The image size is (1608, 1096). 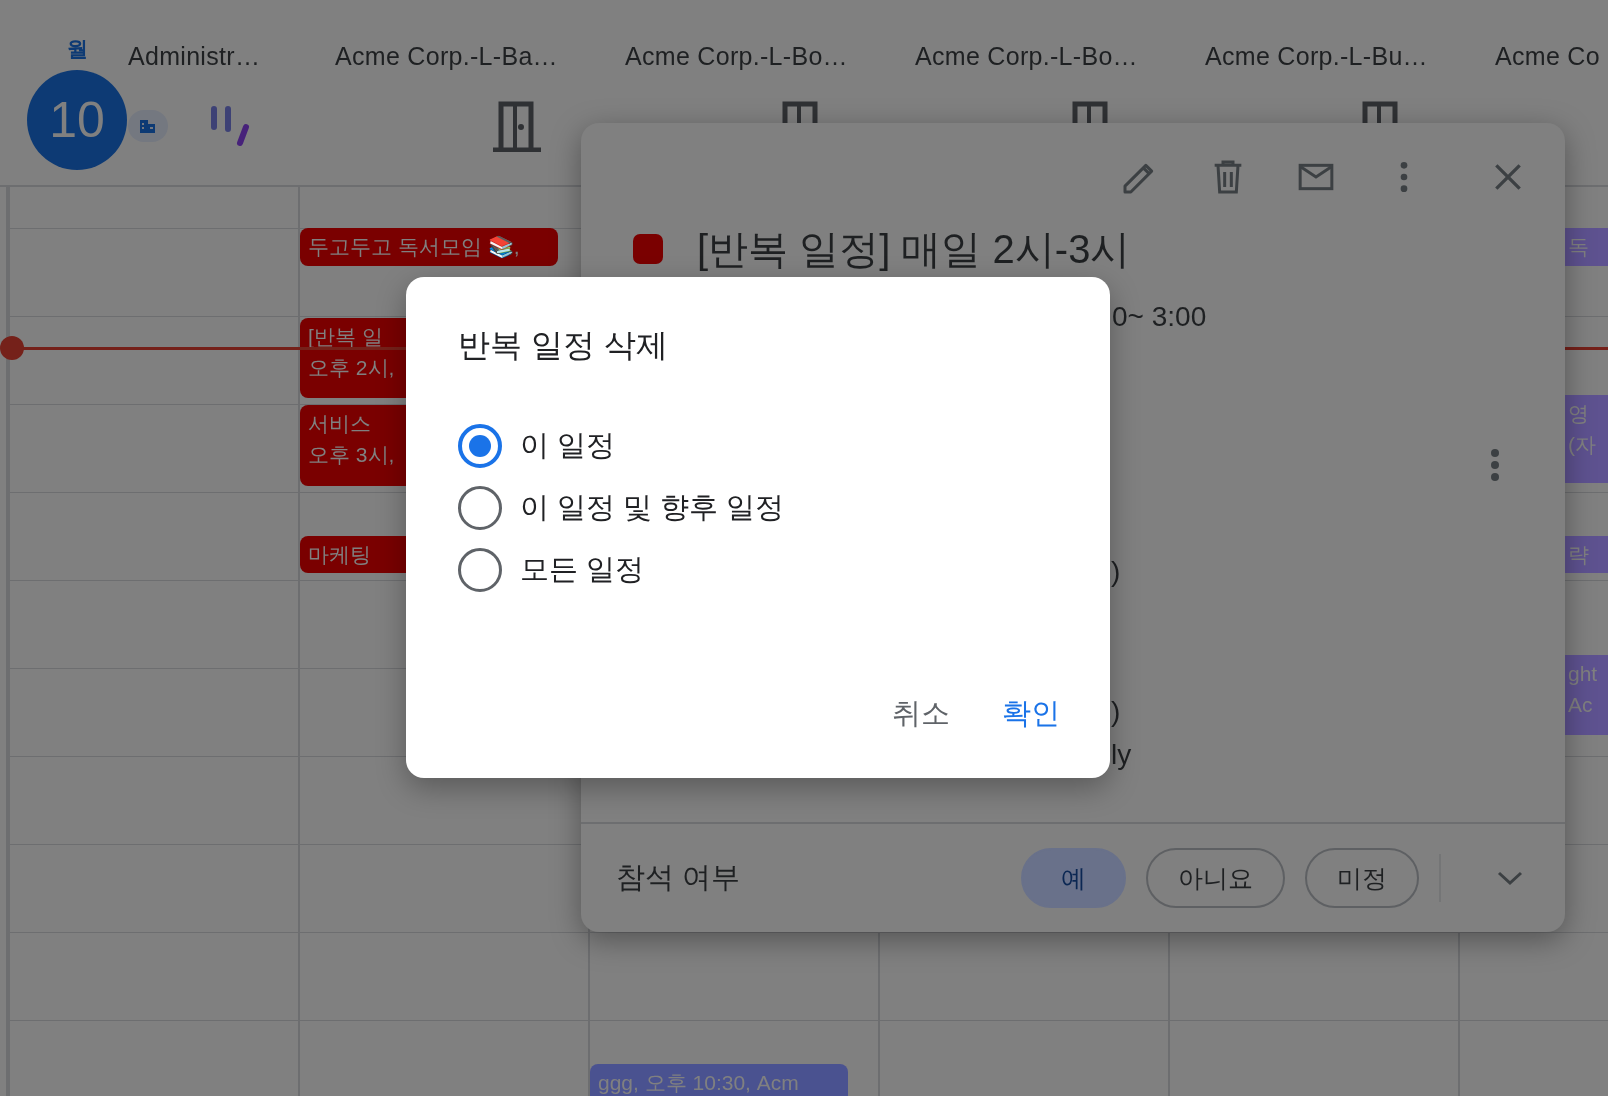 What do you see at coordinates (414, 247) in the screenshot?
I see `event-text: 두고두고 독서모임 📚,` at bounding box center [414, 247].